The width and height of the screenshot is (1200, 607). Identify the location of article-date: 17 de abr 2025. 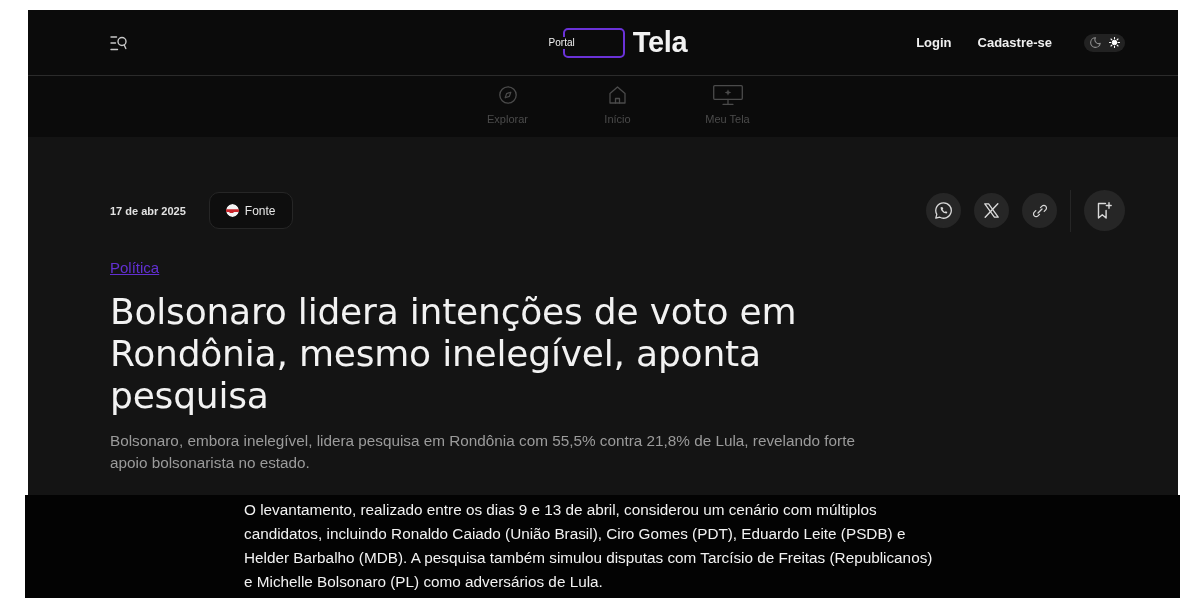
(148, 210).